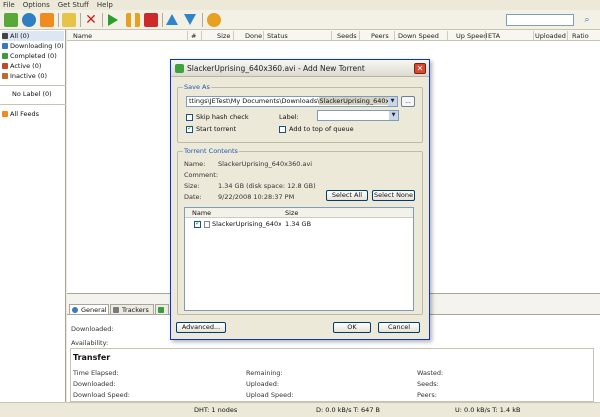 The width and height of the screenshot is (600, 417). What do you see at coordinates (135, 309) in the screenshot?
I see `tab-label: Trackers` at bounding box center [135, 309].